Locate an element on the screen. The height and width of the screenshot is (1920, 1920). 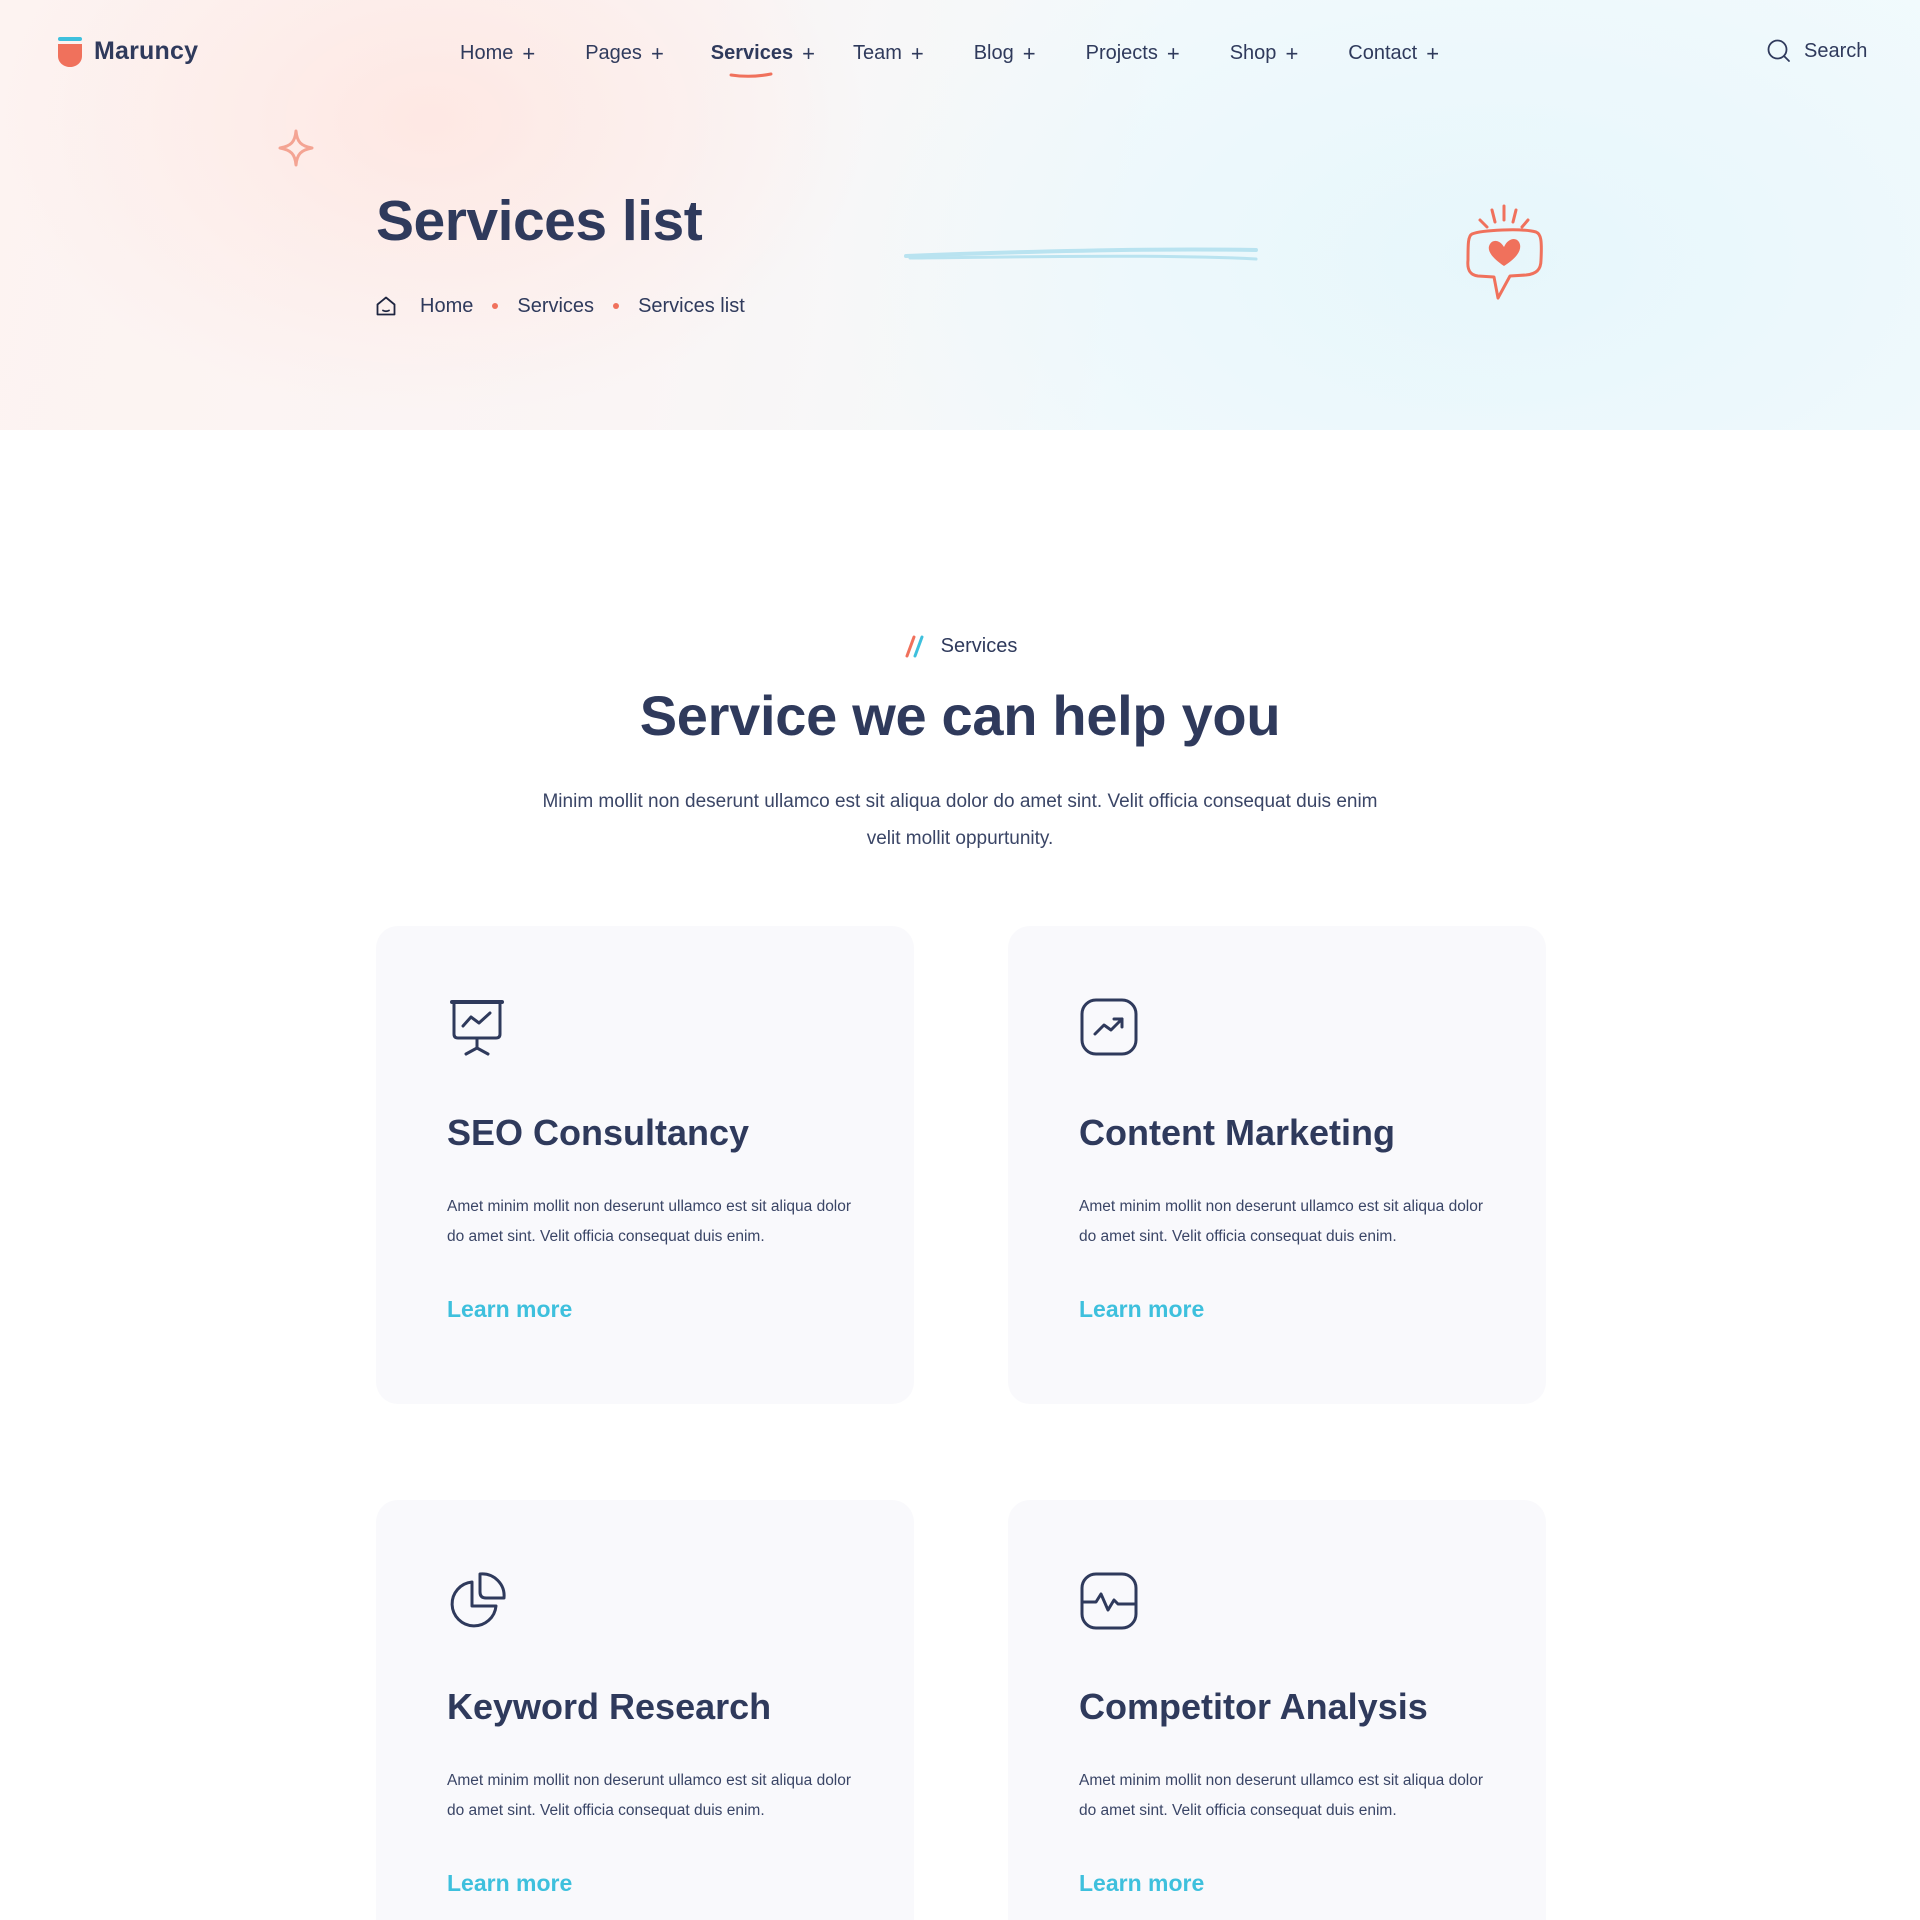
nav-label: Shop is located at coordinates (1253, 53).